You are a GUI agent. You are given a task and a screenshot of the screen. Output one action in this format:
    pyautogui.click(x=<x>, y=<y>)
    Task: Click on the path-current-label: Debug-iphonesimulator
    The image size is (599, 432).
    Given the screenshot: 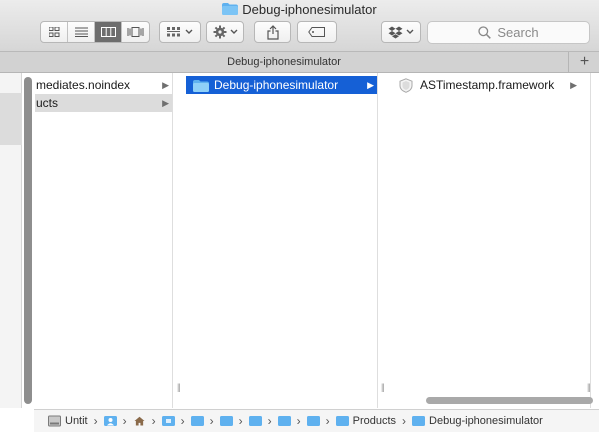 What is the action you would take?
    pyautogui.click(x=486, y=421)
    